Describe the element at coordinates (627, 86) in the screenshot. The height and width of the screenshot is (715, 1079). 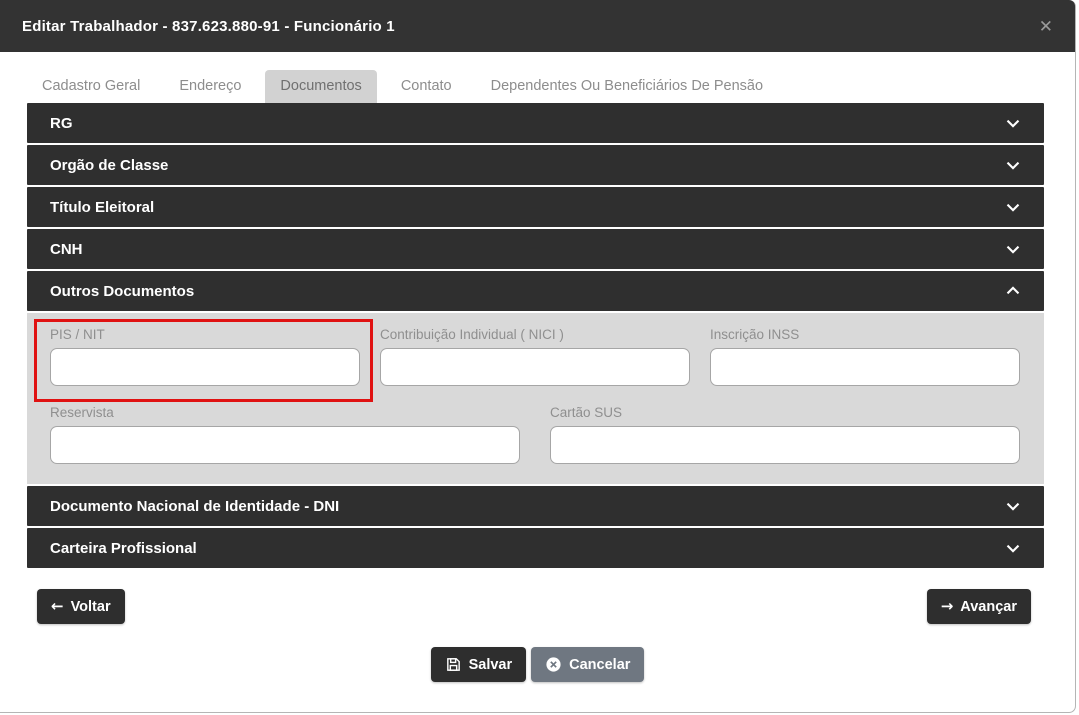
I see `tab-dependentes: Dependentes Ou Beneficiários De Pensão` at that location.